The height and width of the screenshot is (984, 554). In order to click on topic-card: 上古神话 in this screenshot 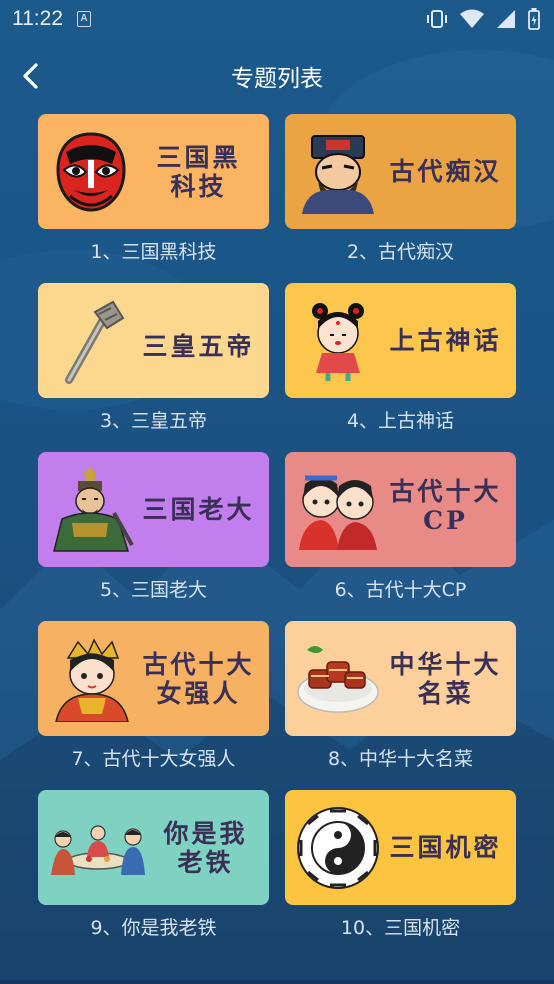, I will do `click(400, 340)`.